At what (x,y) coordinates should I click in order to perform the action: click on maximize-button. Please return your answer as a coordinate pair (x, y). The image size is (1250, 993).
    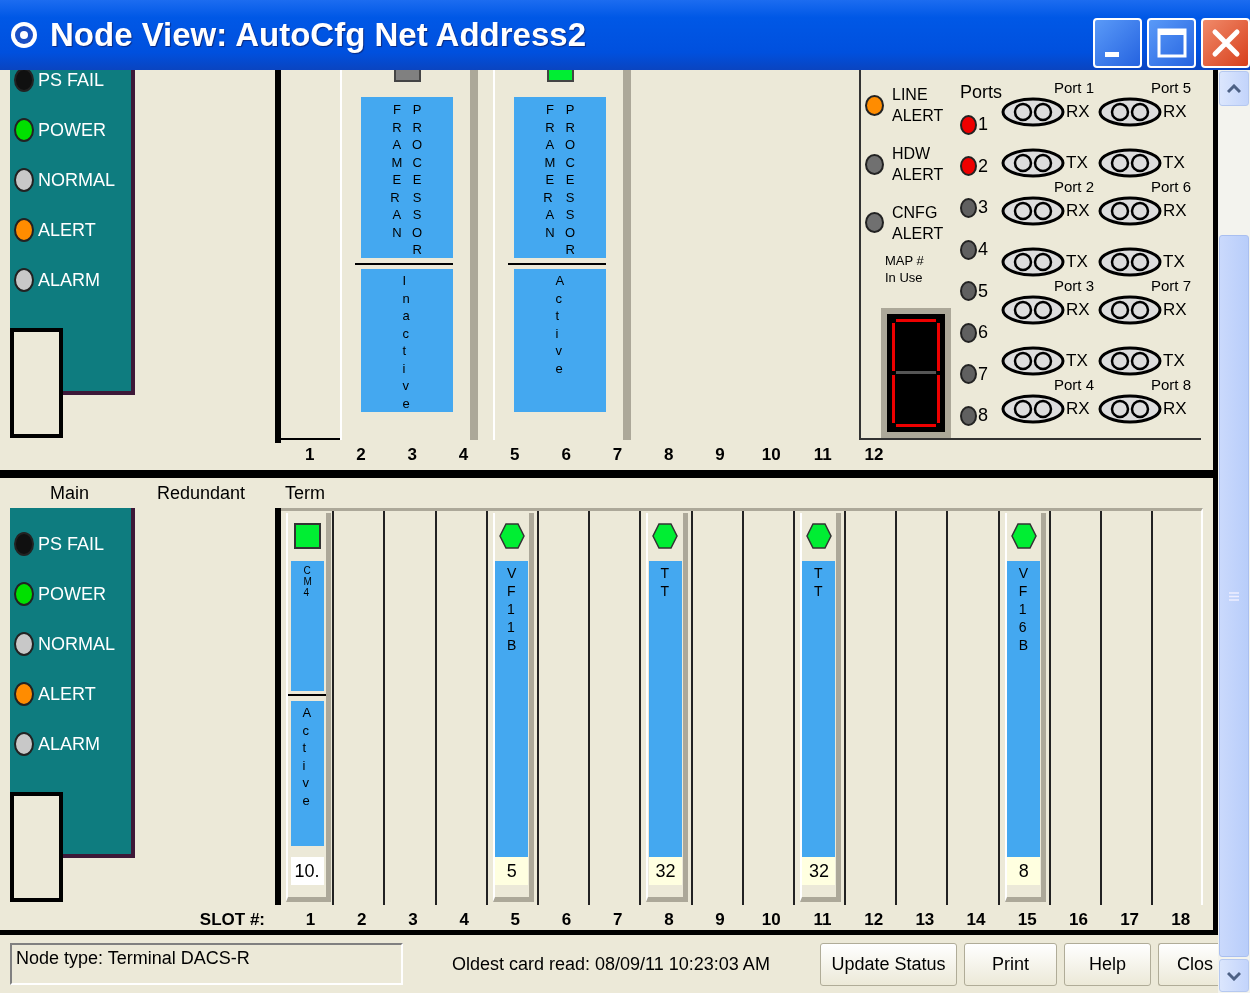
    Looking at the image, I should click on (1171, 43).